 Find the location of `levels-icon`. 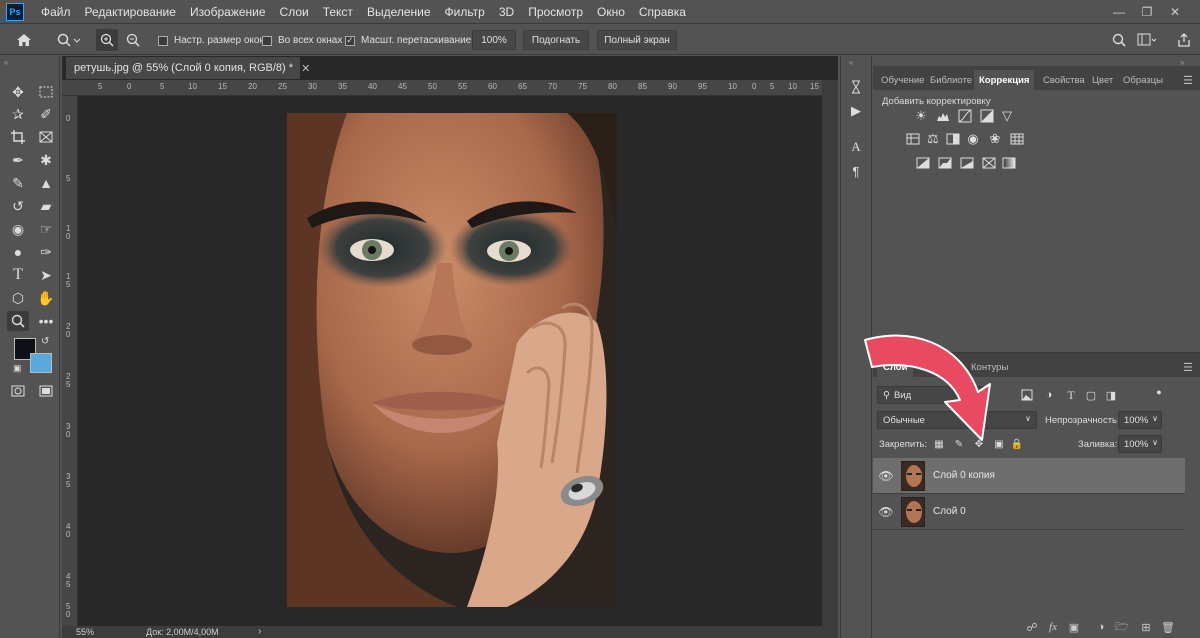

levels-icon is located at coordinates (943, 116).